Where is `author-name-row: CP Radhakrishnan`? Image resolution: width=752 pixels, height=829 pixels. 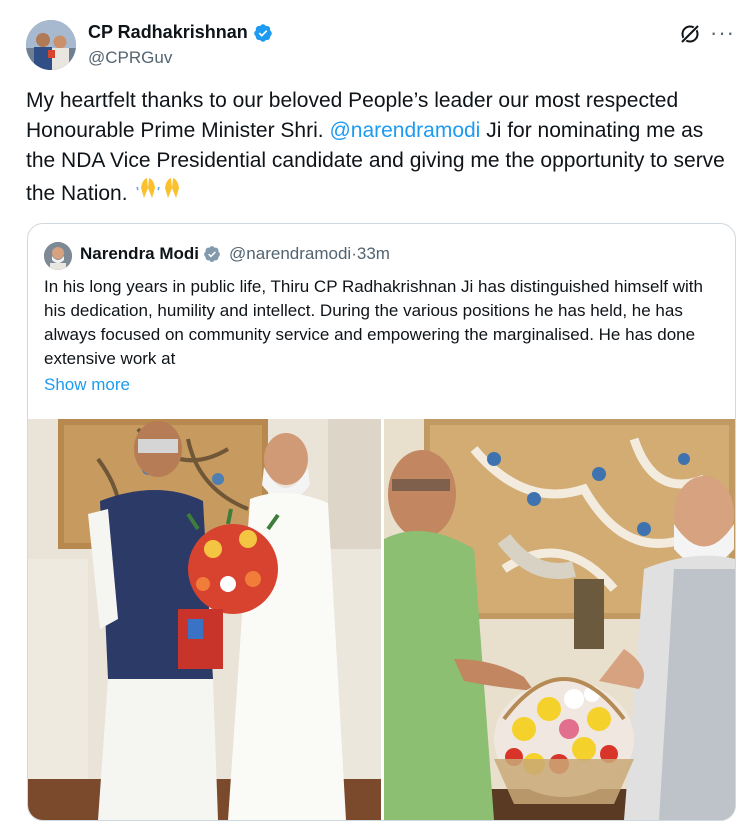
author-name-row: CP Radhakrishnan is located at coordinates (180, 32).